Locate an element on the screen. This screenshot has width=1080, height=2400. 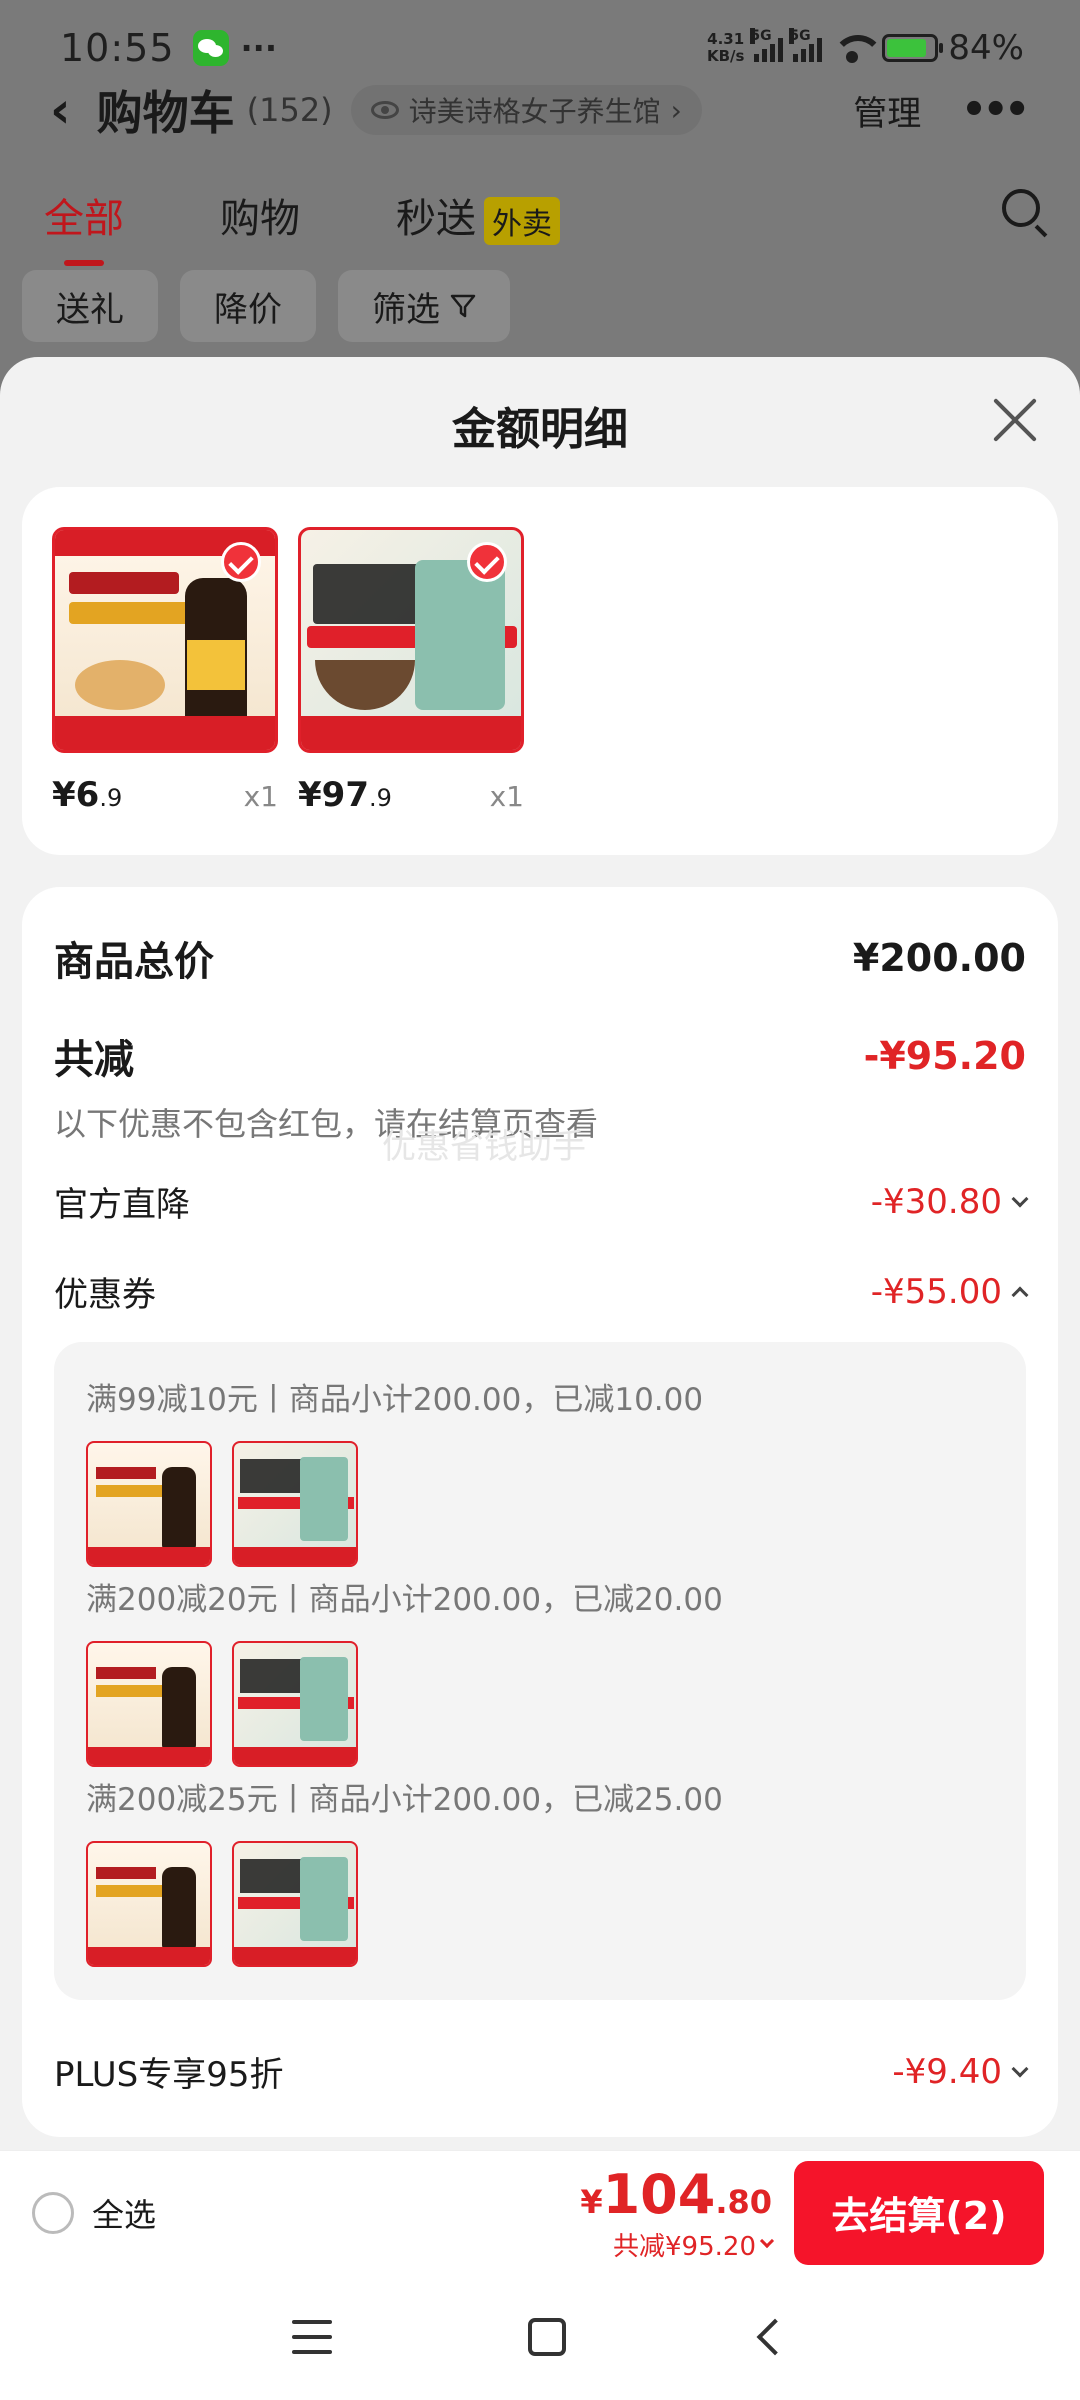
total-price-label: 商品总价 is located at coordinates (134, 962).